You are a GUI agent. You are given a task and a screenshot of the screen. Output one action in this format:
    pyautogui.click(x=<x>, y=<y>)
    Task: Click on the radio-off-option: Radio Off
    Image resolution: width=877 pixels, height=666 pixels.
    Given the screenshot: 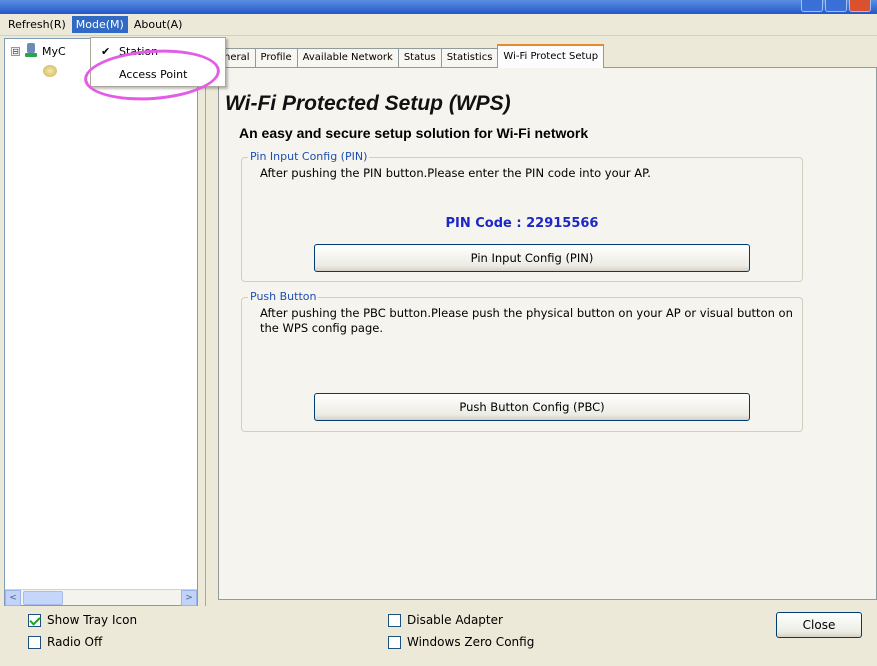 What is the action you would take?
    pyautogui.click(x=82, y=642)
    